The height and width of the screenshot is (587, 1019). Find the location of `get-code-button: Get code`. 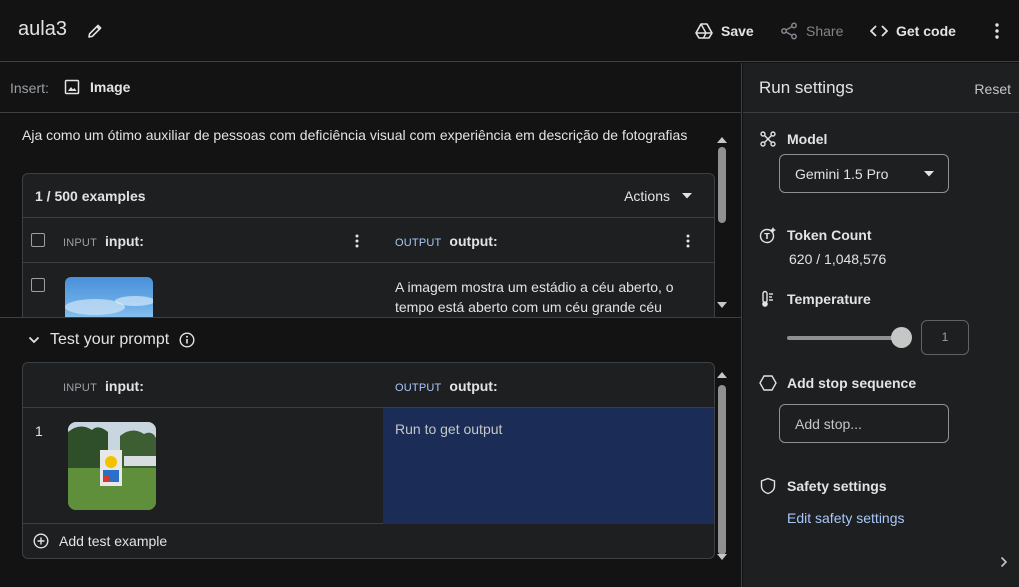

get-code-button: Get code is located at coordinates (913, 31).